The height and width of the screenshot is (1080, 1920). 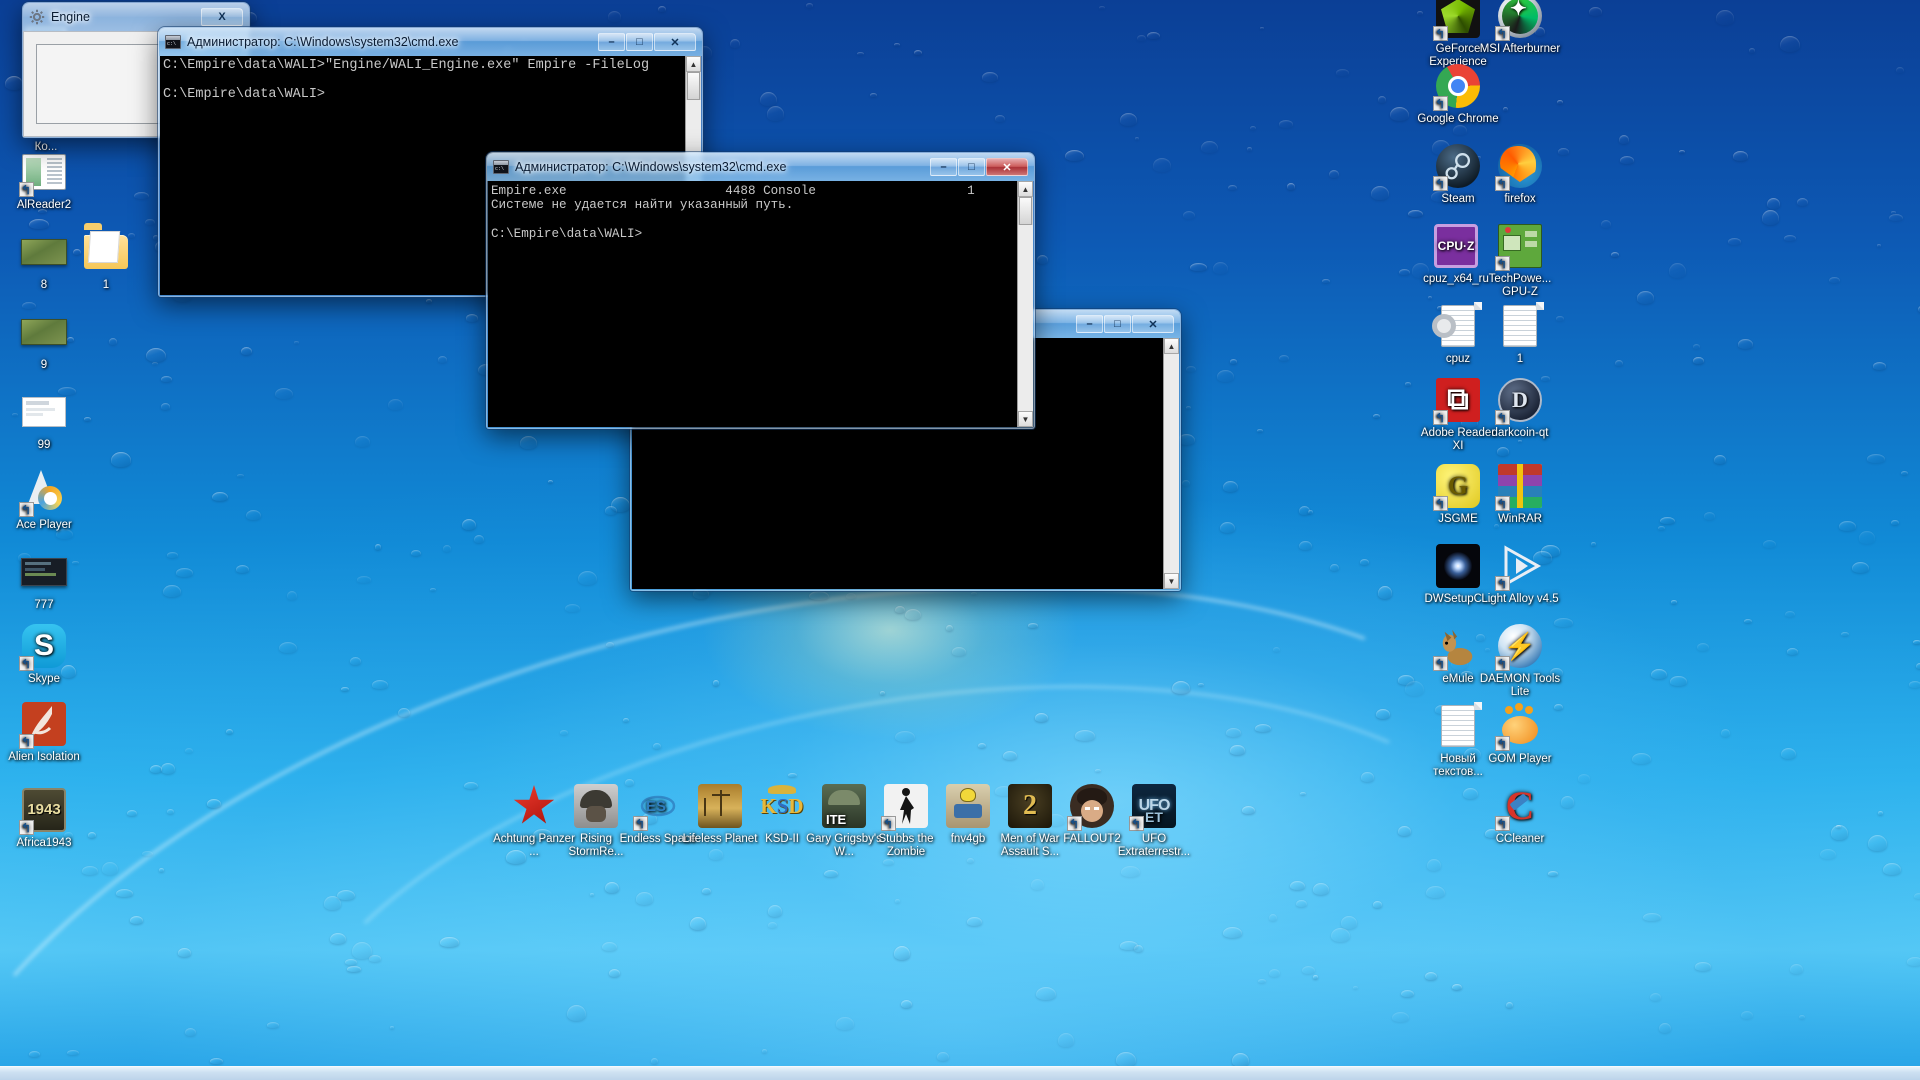 I want to click on desktop-icon-winrar: WinRAR, so click(x=1520, y=494).